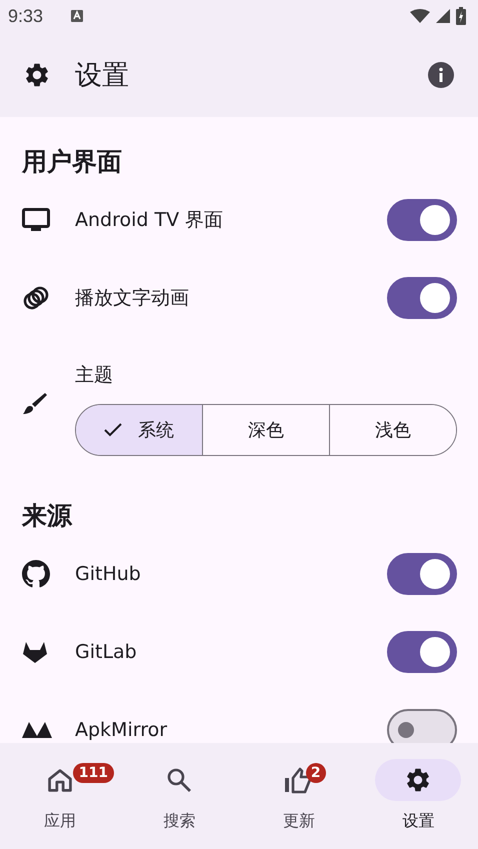 The height and width of the screenshot is (849, 478). What do you see at coordinates (179, 804) in the screenshot?
I see `nav-item: 搜索` at bounding box center [179, 804].